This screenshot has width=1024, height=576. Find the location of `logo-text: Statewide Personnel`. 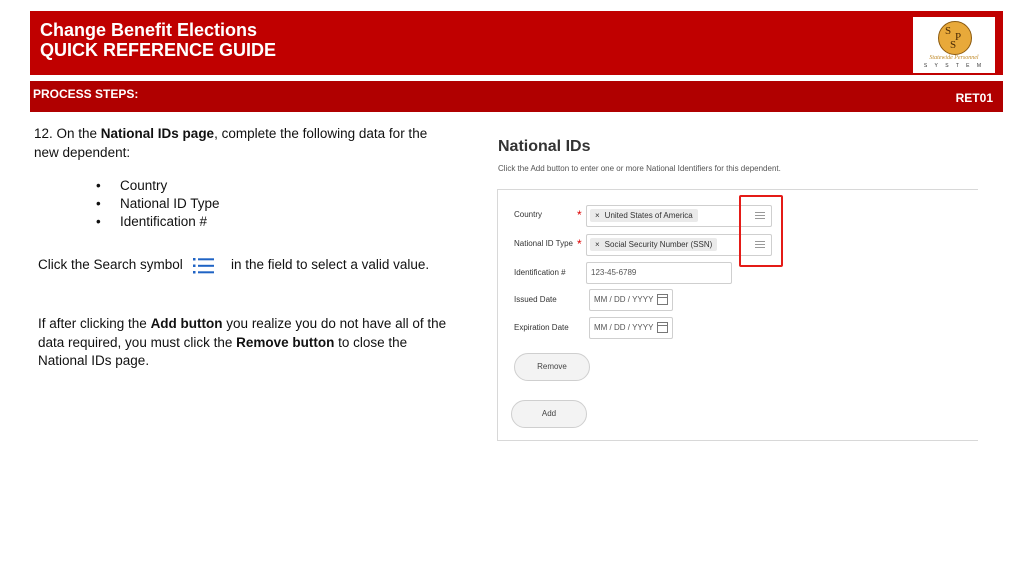

logo-text: Statewide Personnel is located at coordinates (954, 58).